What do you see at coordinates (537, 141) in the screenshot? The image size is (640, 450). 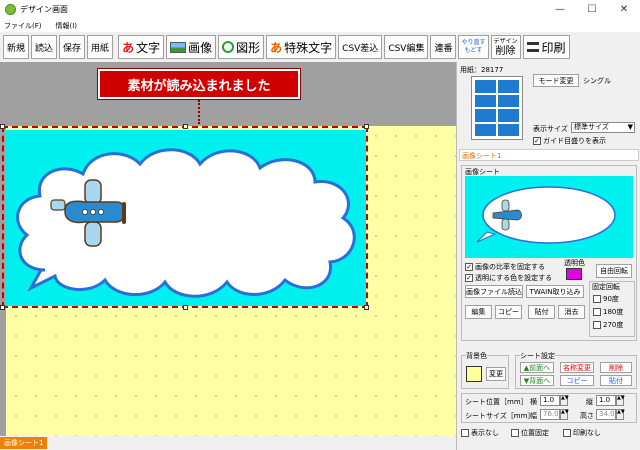 I see `guide-checkbox-box: ✓` at bounding box center [537, 141].